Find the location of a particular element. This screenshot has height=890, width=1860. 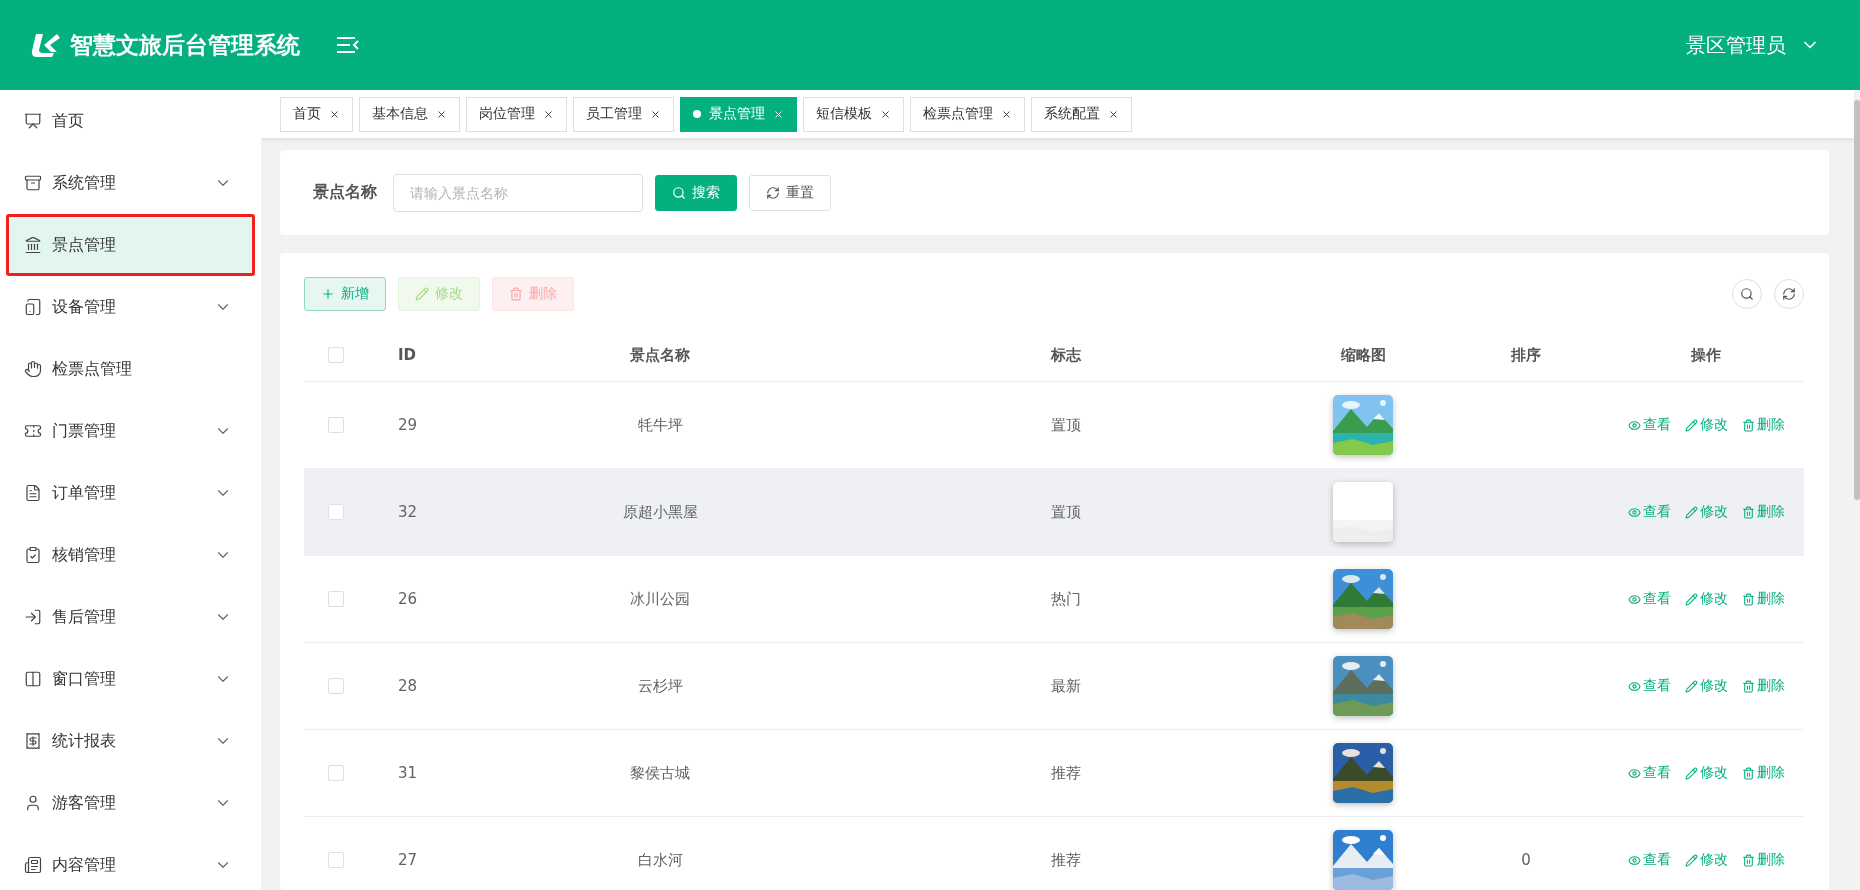

sidebar-item: 首页 is located at coordinates (130, 121).